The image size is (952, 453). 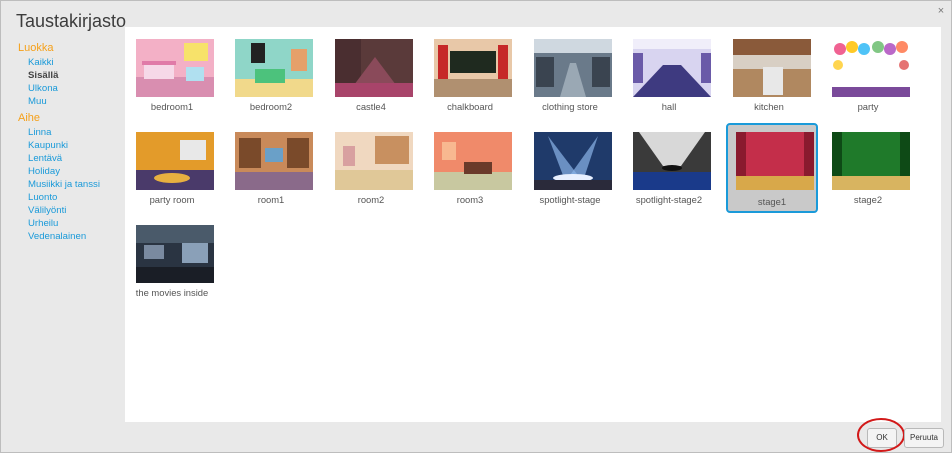 I want to click on backdrop-name: room3, so click(x=470, y=199).